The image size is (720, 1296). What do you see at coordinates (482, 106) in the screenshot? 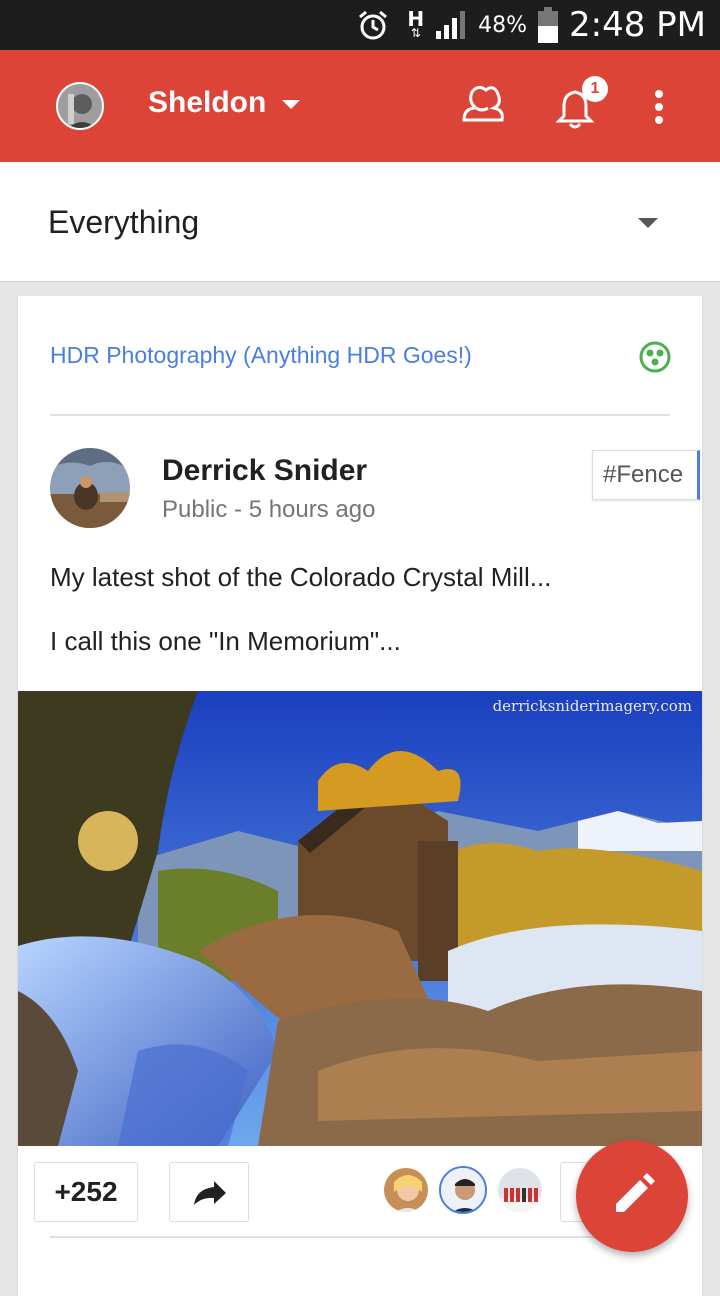
I see `communities-icon` at bounding box center [482, 106].